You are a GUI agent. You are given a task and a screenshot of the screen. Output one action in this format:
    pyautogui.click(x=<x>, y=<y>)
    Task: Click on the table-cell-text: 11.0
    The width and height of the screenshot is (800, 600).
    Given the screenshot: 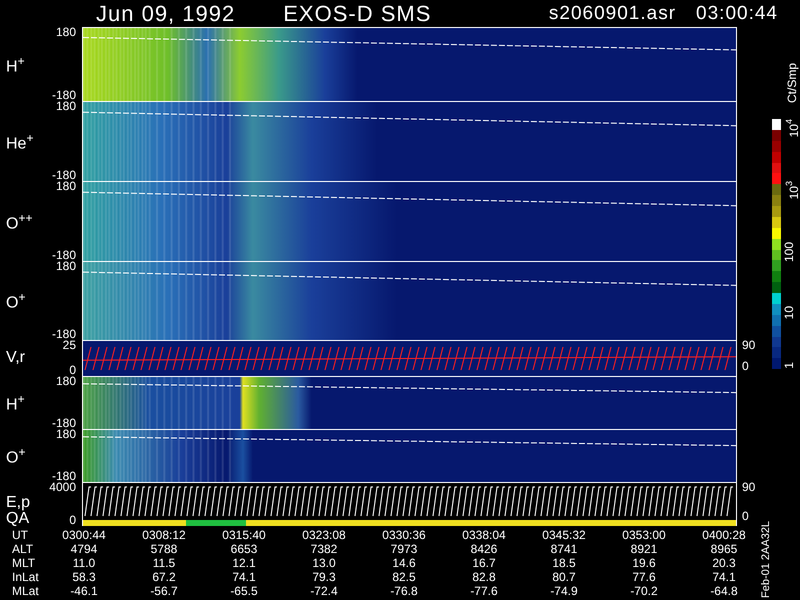 What is the action you would take?
    pyautogui.click(x=84, y=563)
    